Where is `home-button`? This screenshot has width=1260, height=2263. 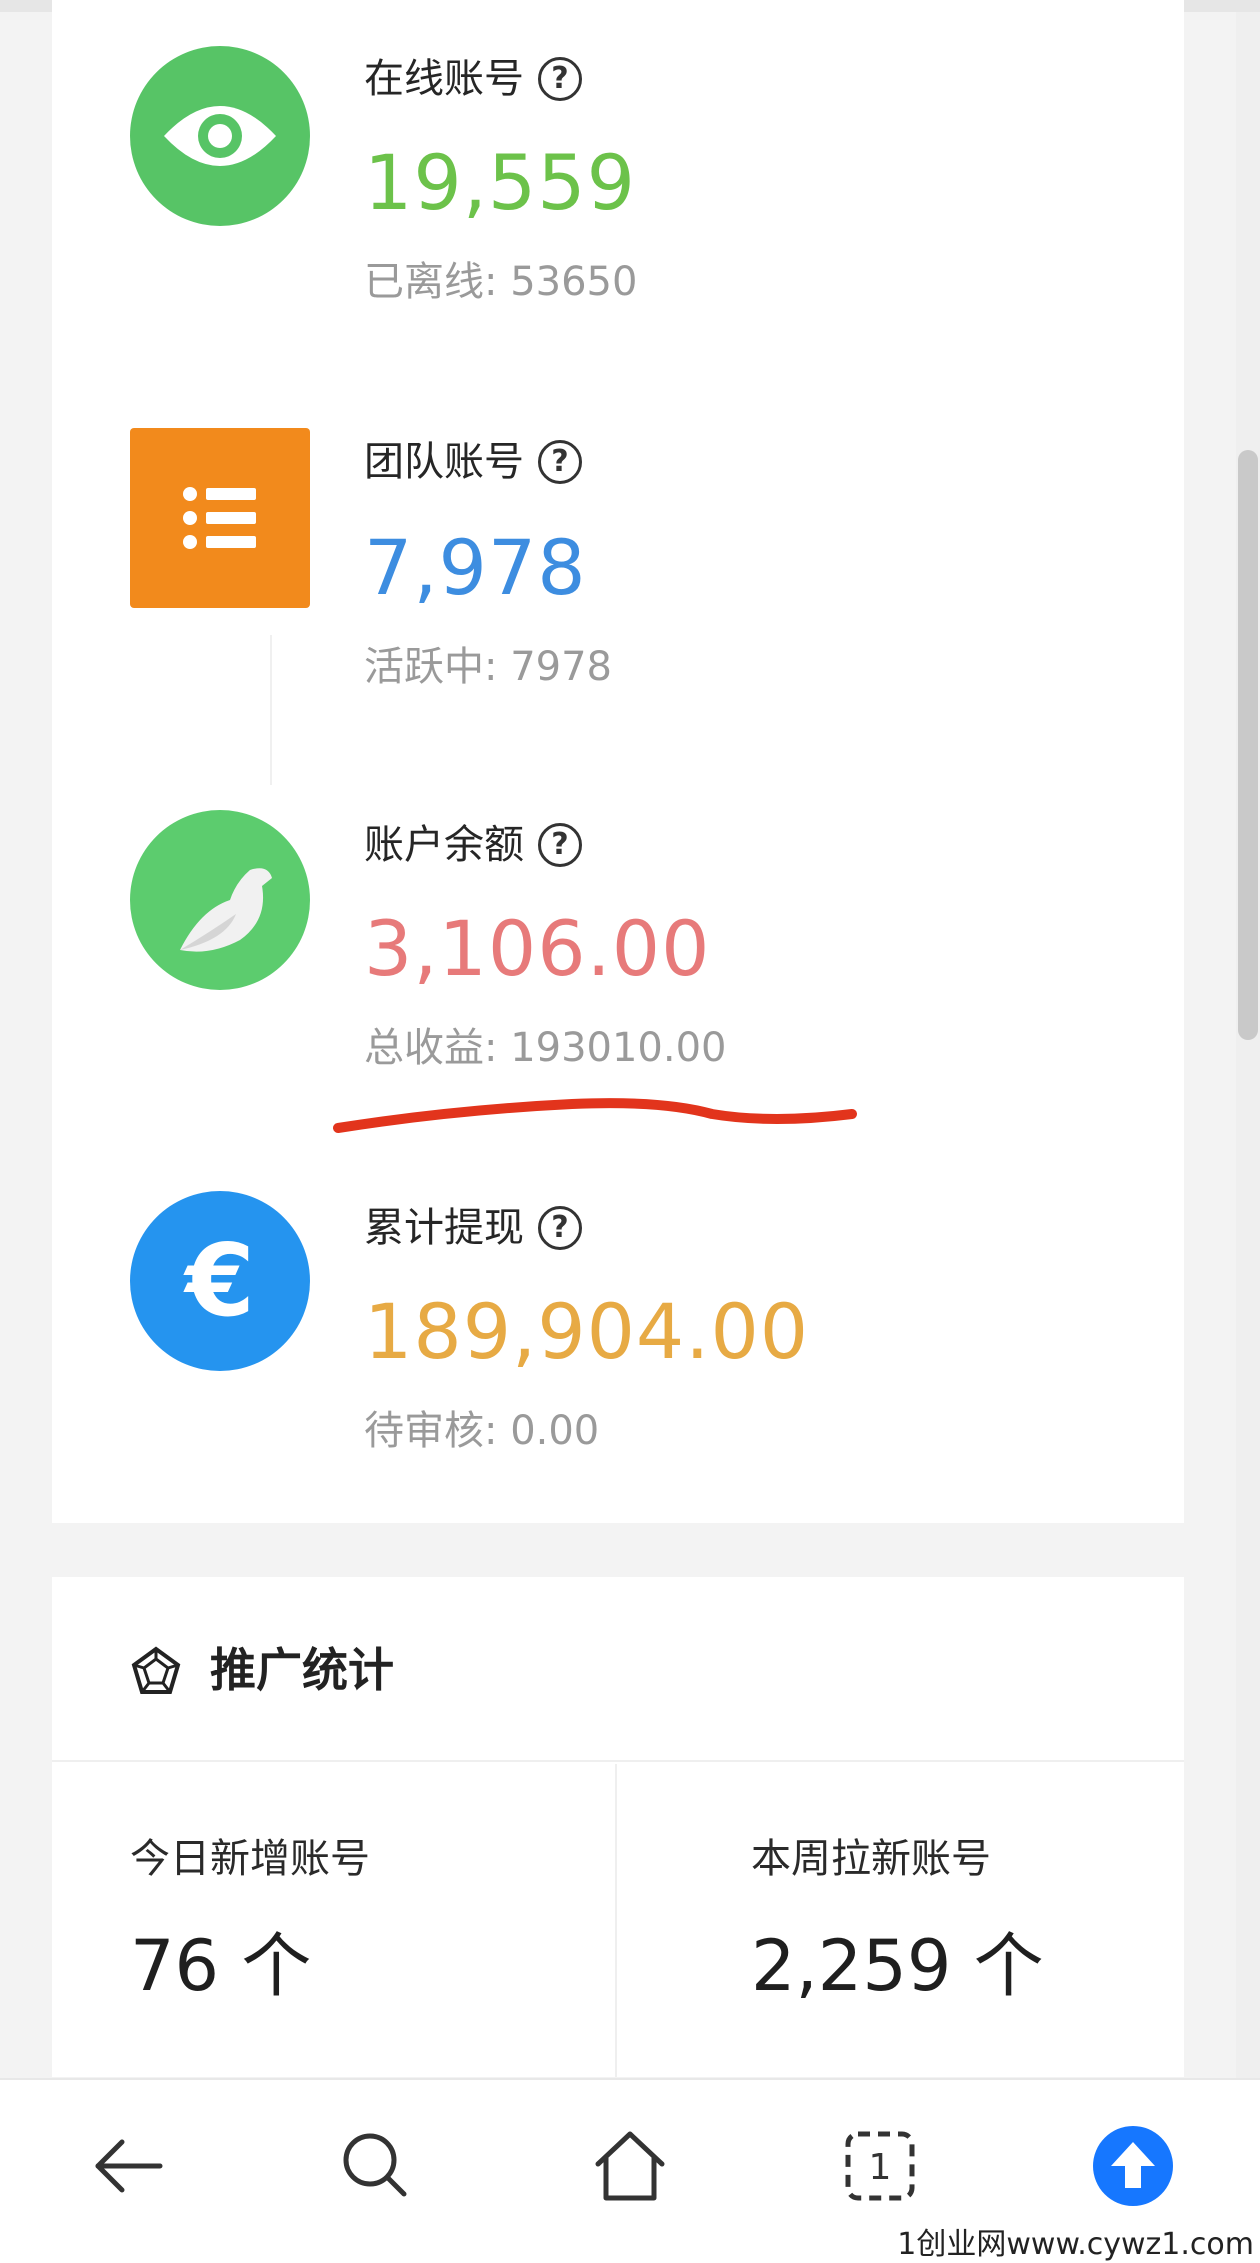
home-button is located at coordinates (630, 2166).